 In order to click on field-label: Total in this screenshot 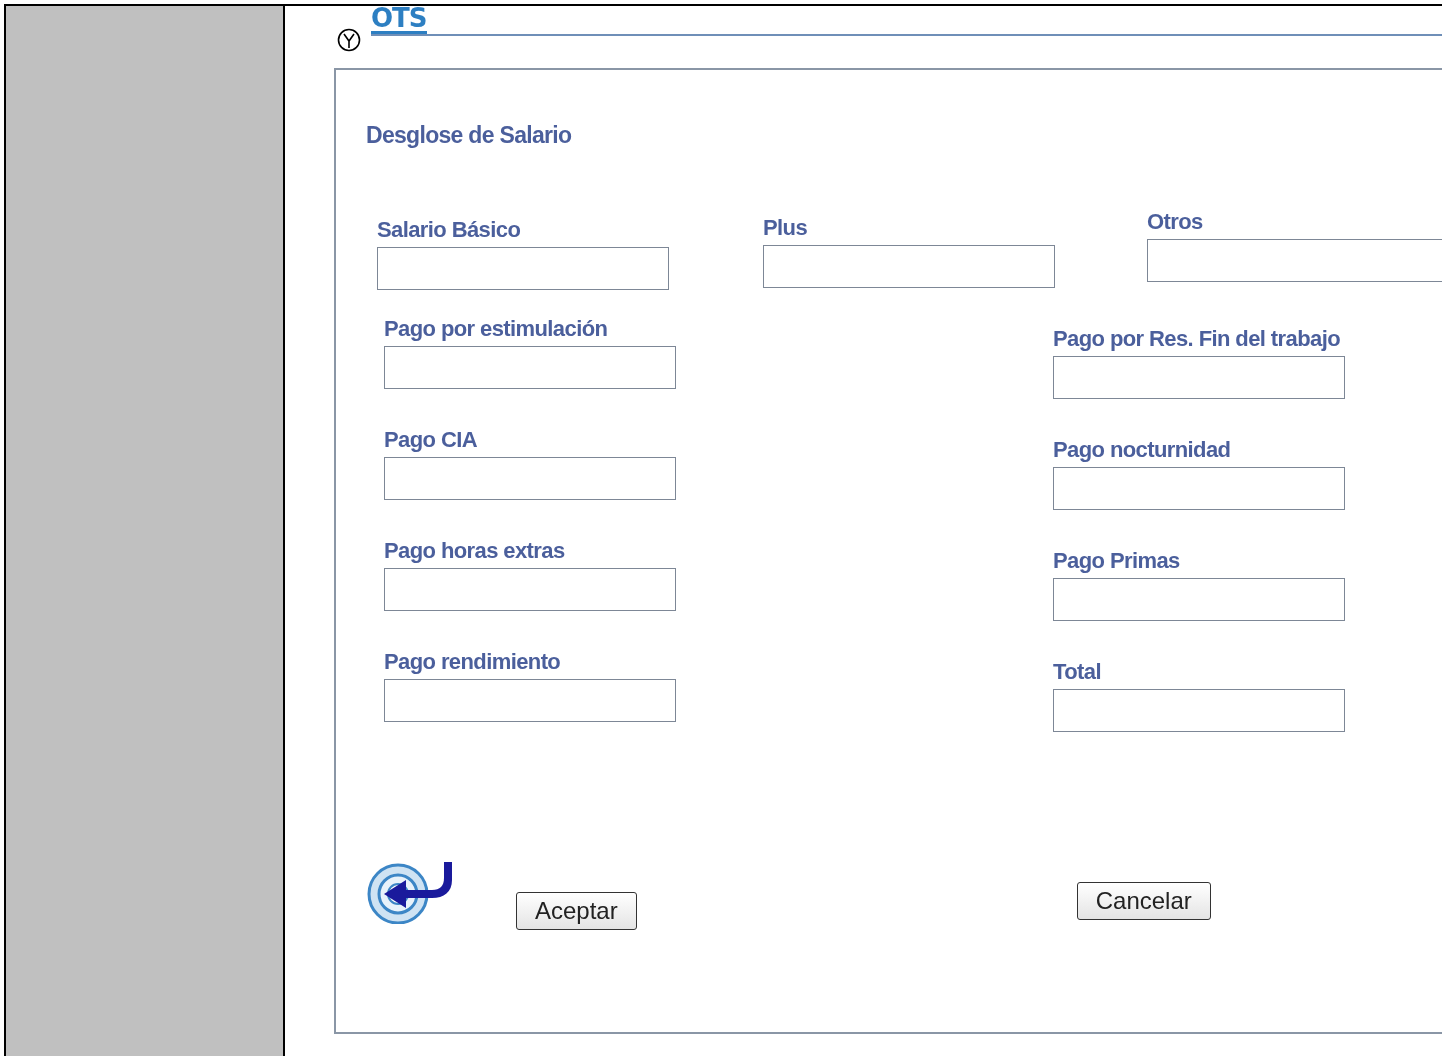, I will do `click(1077, 672)`.